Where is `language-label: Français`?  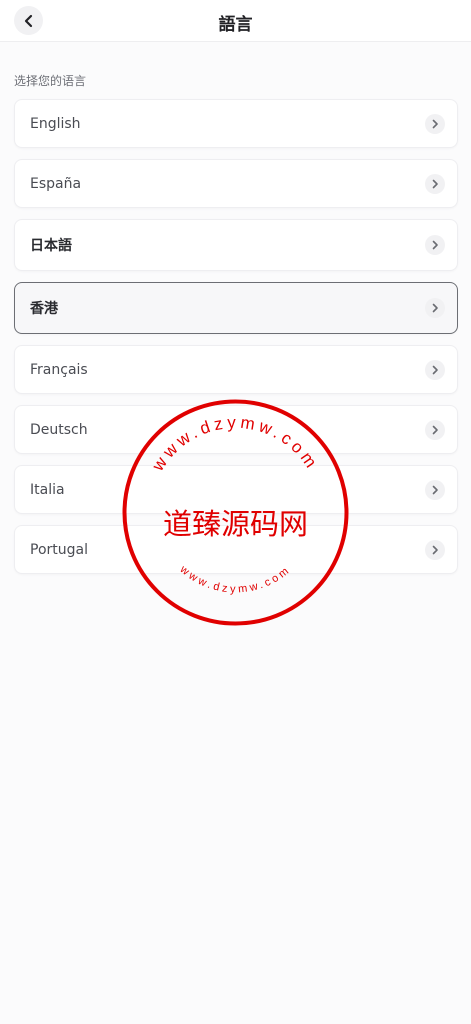 language-label: Français is located at coordinates (59, 369).